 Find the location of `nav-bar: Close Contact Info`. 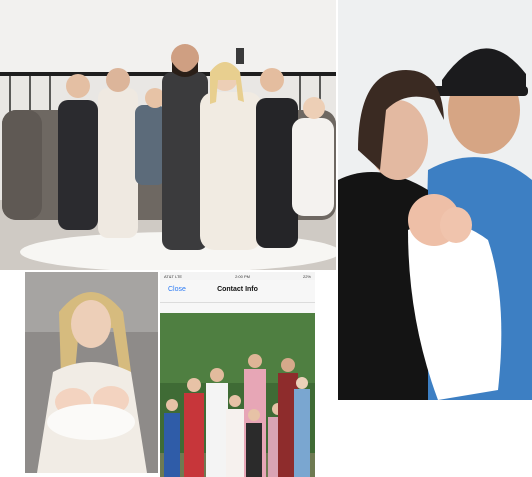

nav-bar: Close Contact Info is located at coordinates (237, 291).